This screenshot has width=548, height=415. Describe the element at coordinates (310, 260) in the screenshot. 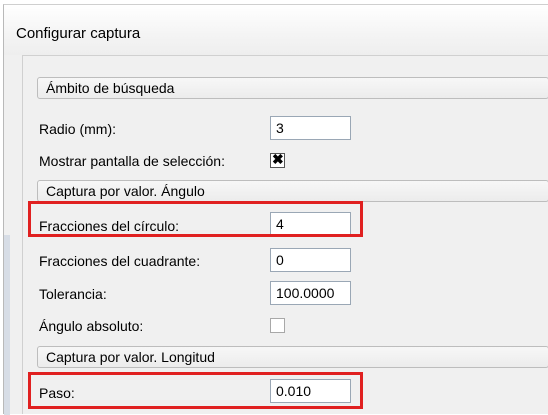

I see `quadrant-fractions-input` at that location.